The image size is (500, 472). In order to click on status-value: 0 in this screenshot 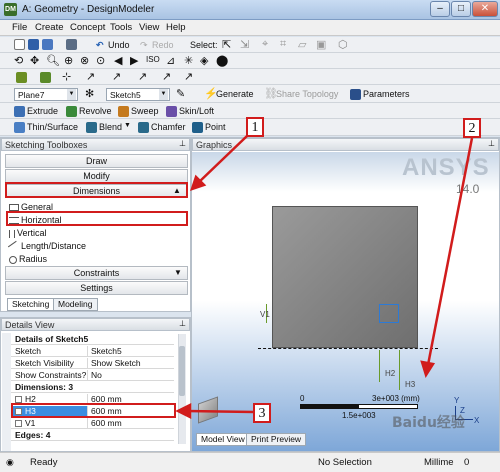, I will do `click(467, 462)`.